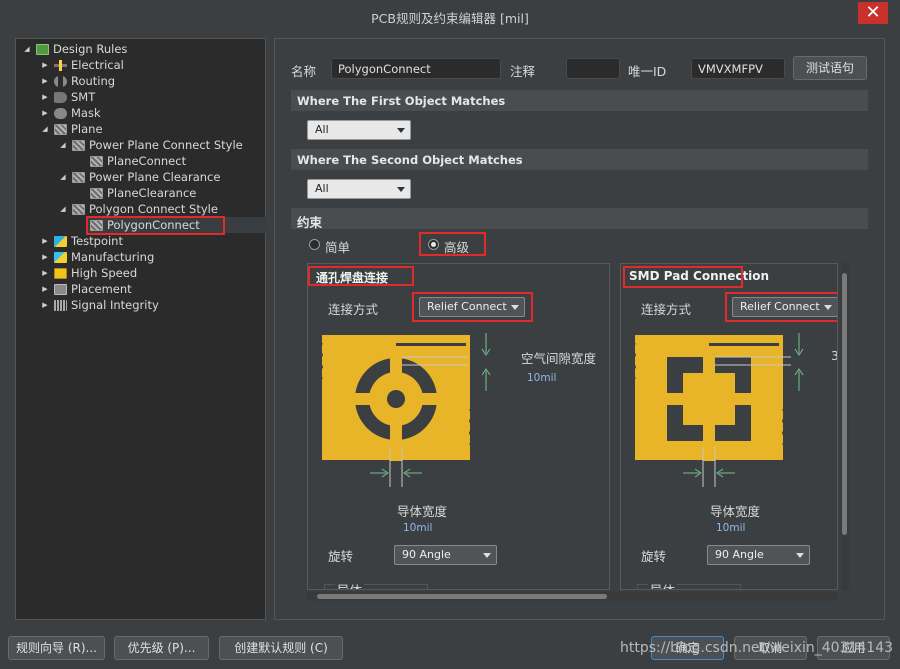 The image size is (900, 669). Describe the element at coordinates (67, 97) in the screenshot. I see `tree-item-smt: ▶ SMT` at that location.